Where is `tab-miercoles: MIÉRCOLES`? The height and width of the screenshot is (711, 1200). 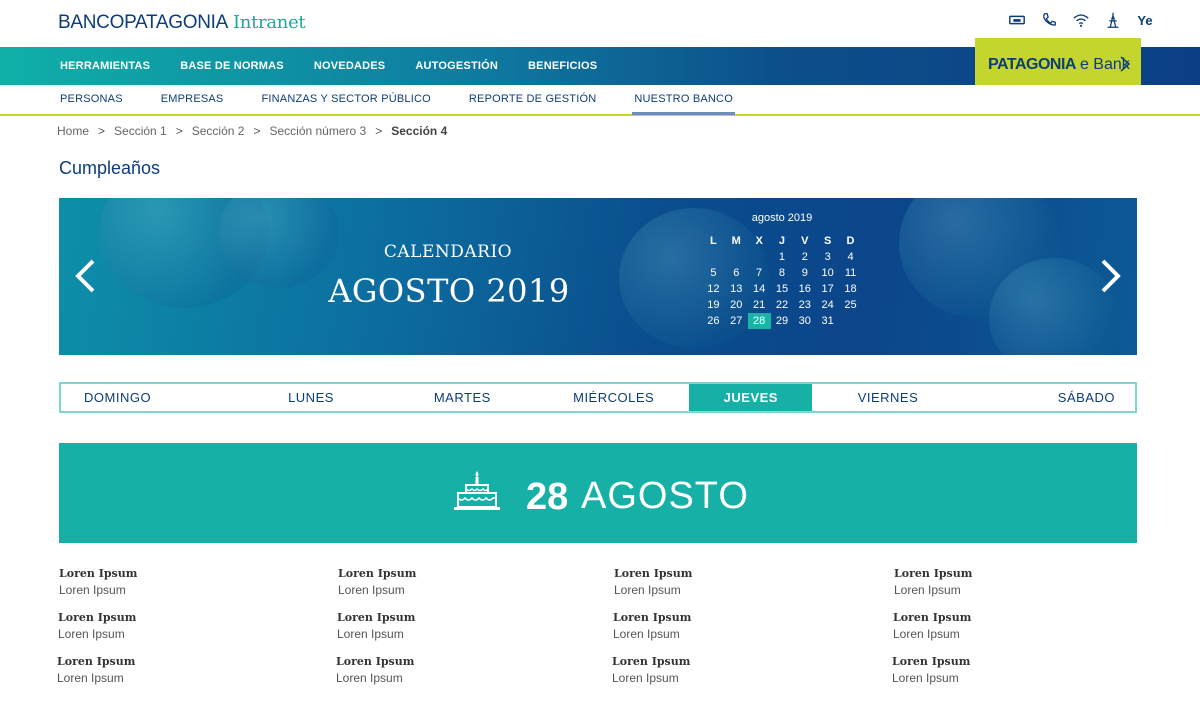
tab-miercoles: MIÉRCOLES is located at coordinates (613, 397).